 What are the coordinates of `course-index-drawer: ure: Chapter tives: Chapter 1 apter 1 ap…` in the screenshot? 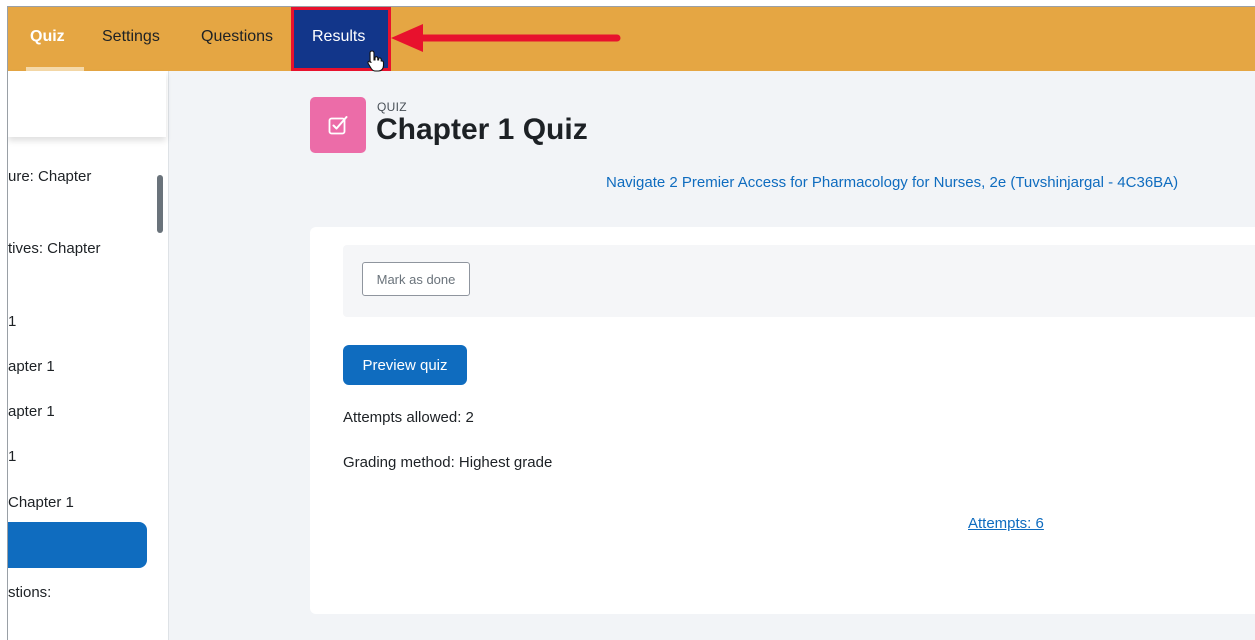 It's located at (88, 355).